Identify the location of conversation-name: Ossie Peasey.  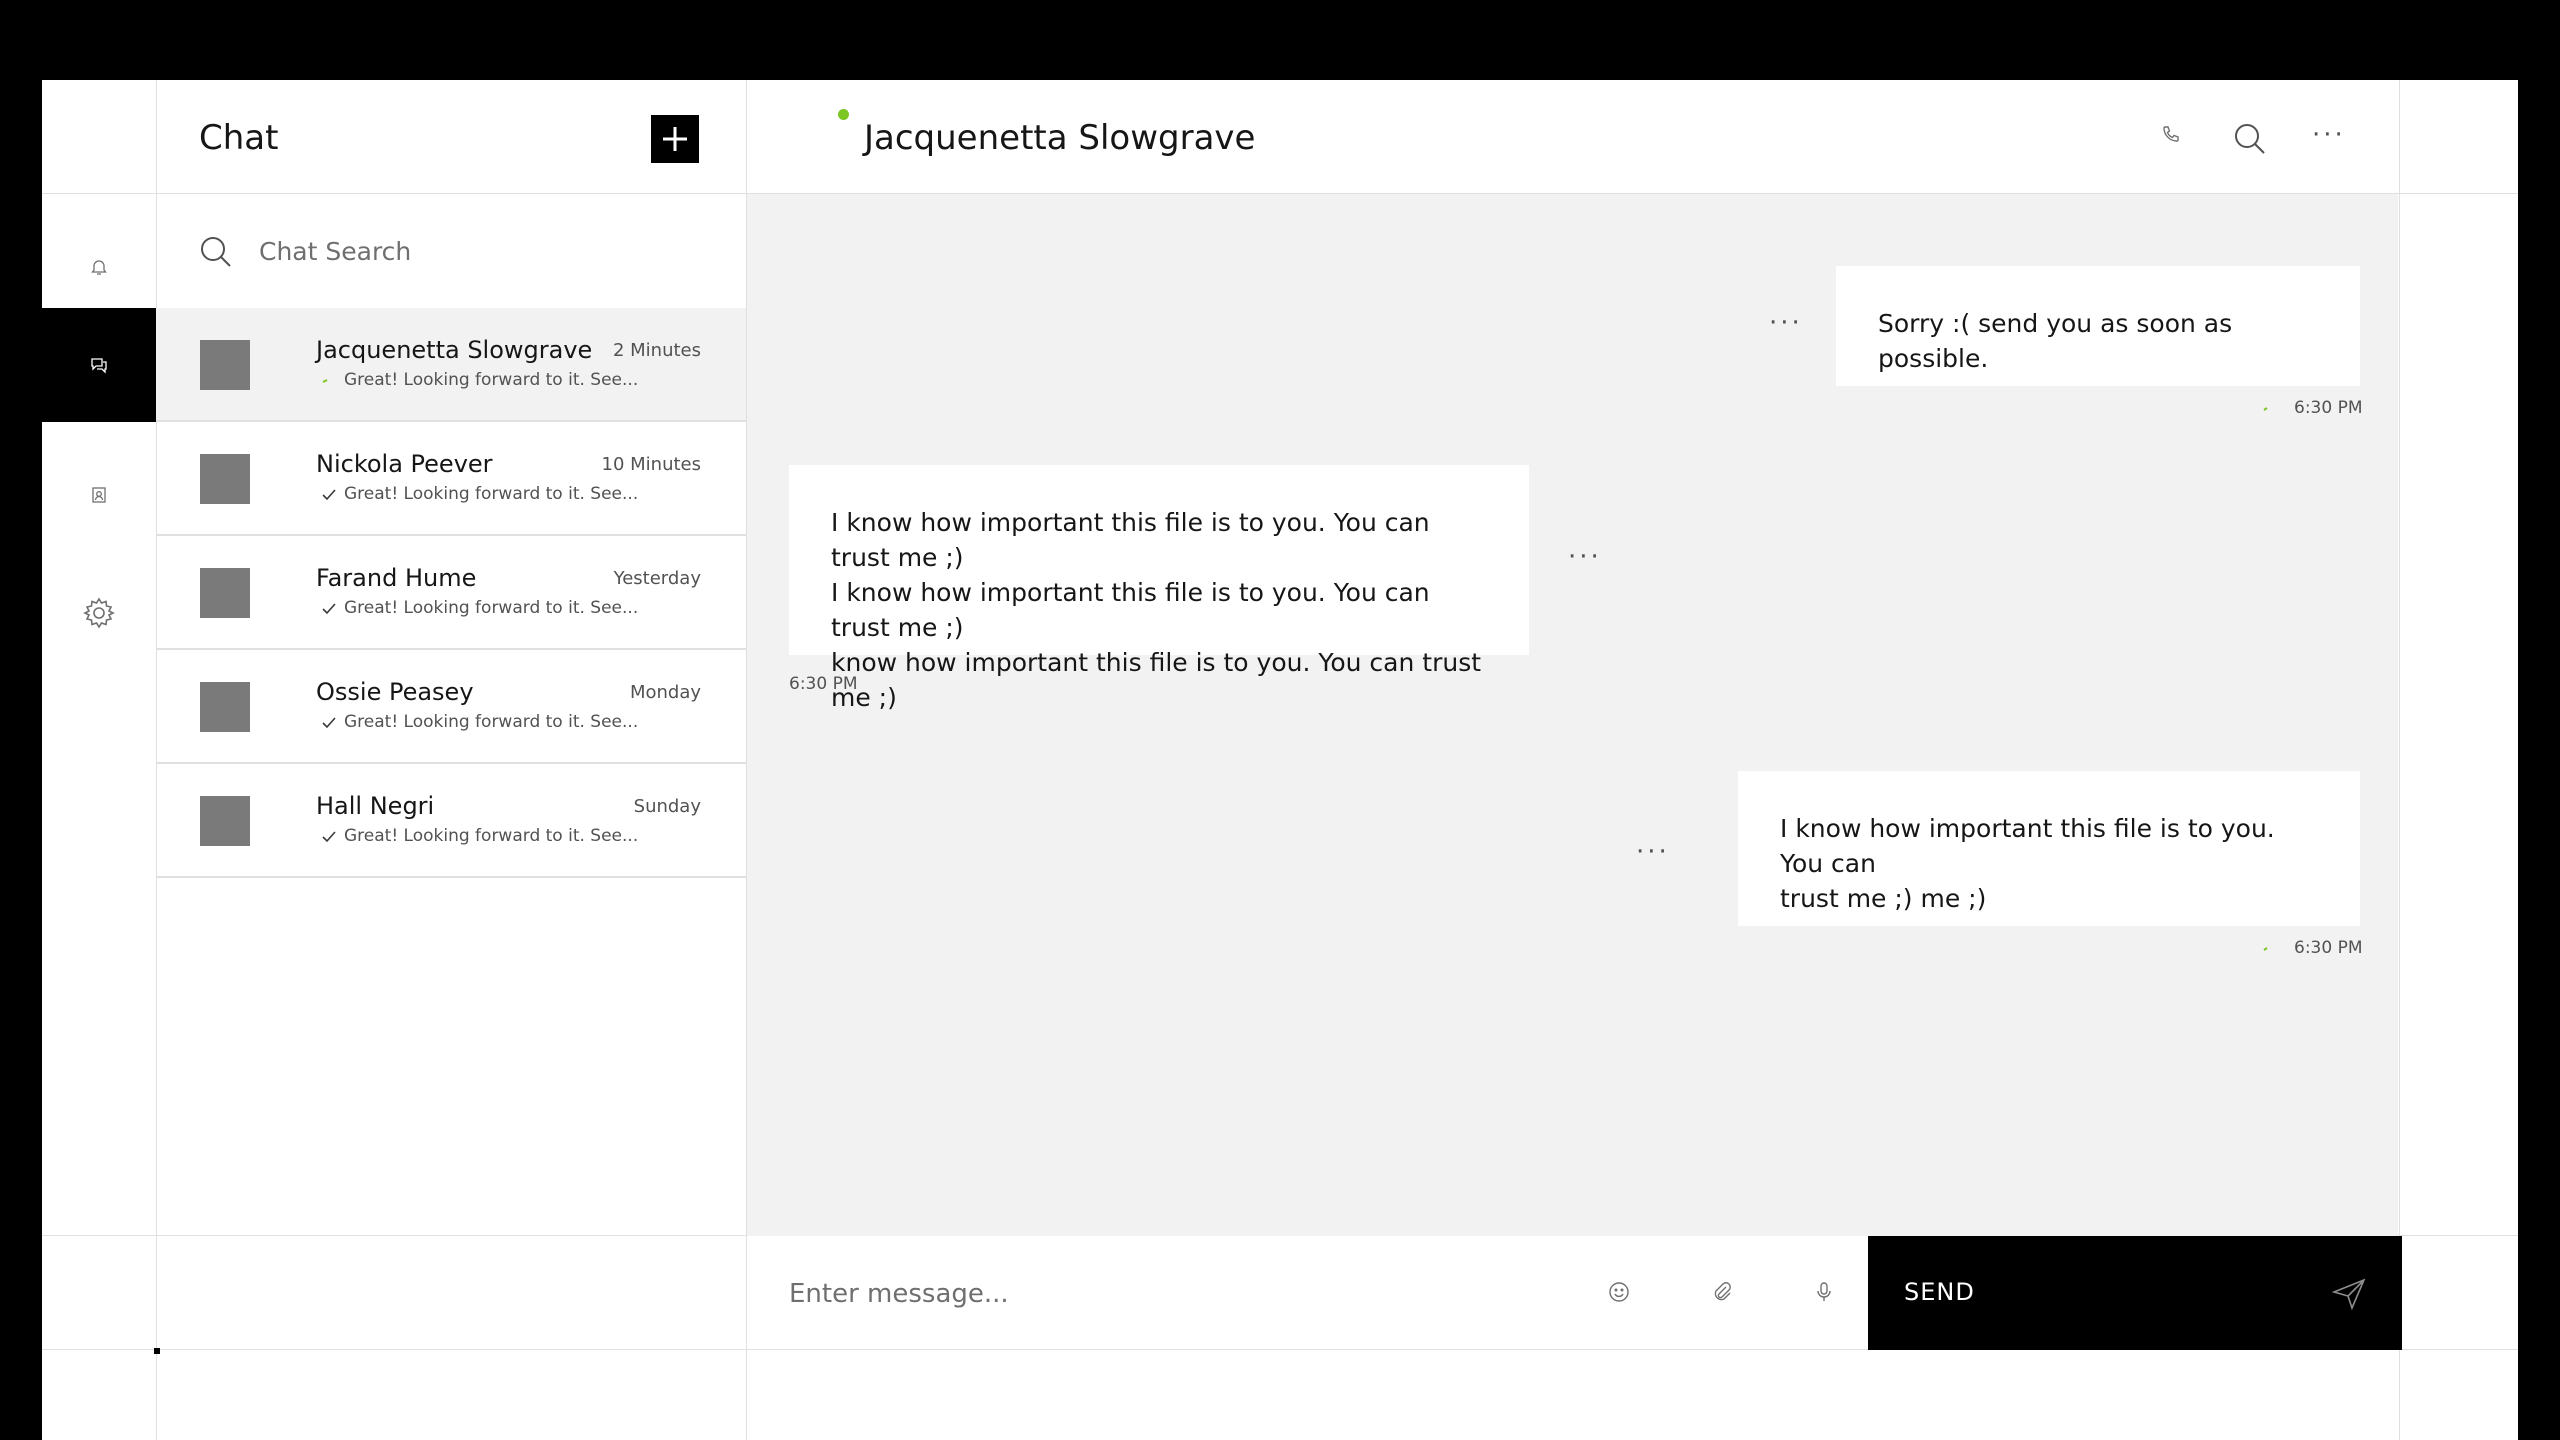
(395, 692).